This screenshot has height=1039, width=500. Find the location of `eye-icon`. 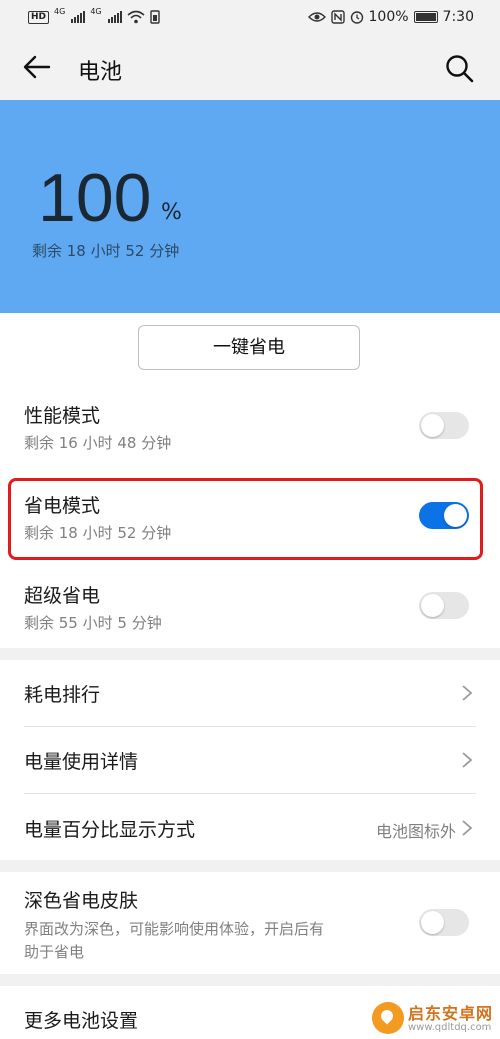

eye-icon is located at coordinates (316, 17).